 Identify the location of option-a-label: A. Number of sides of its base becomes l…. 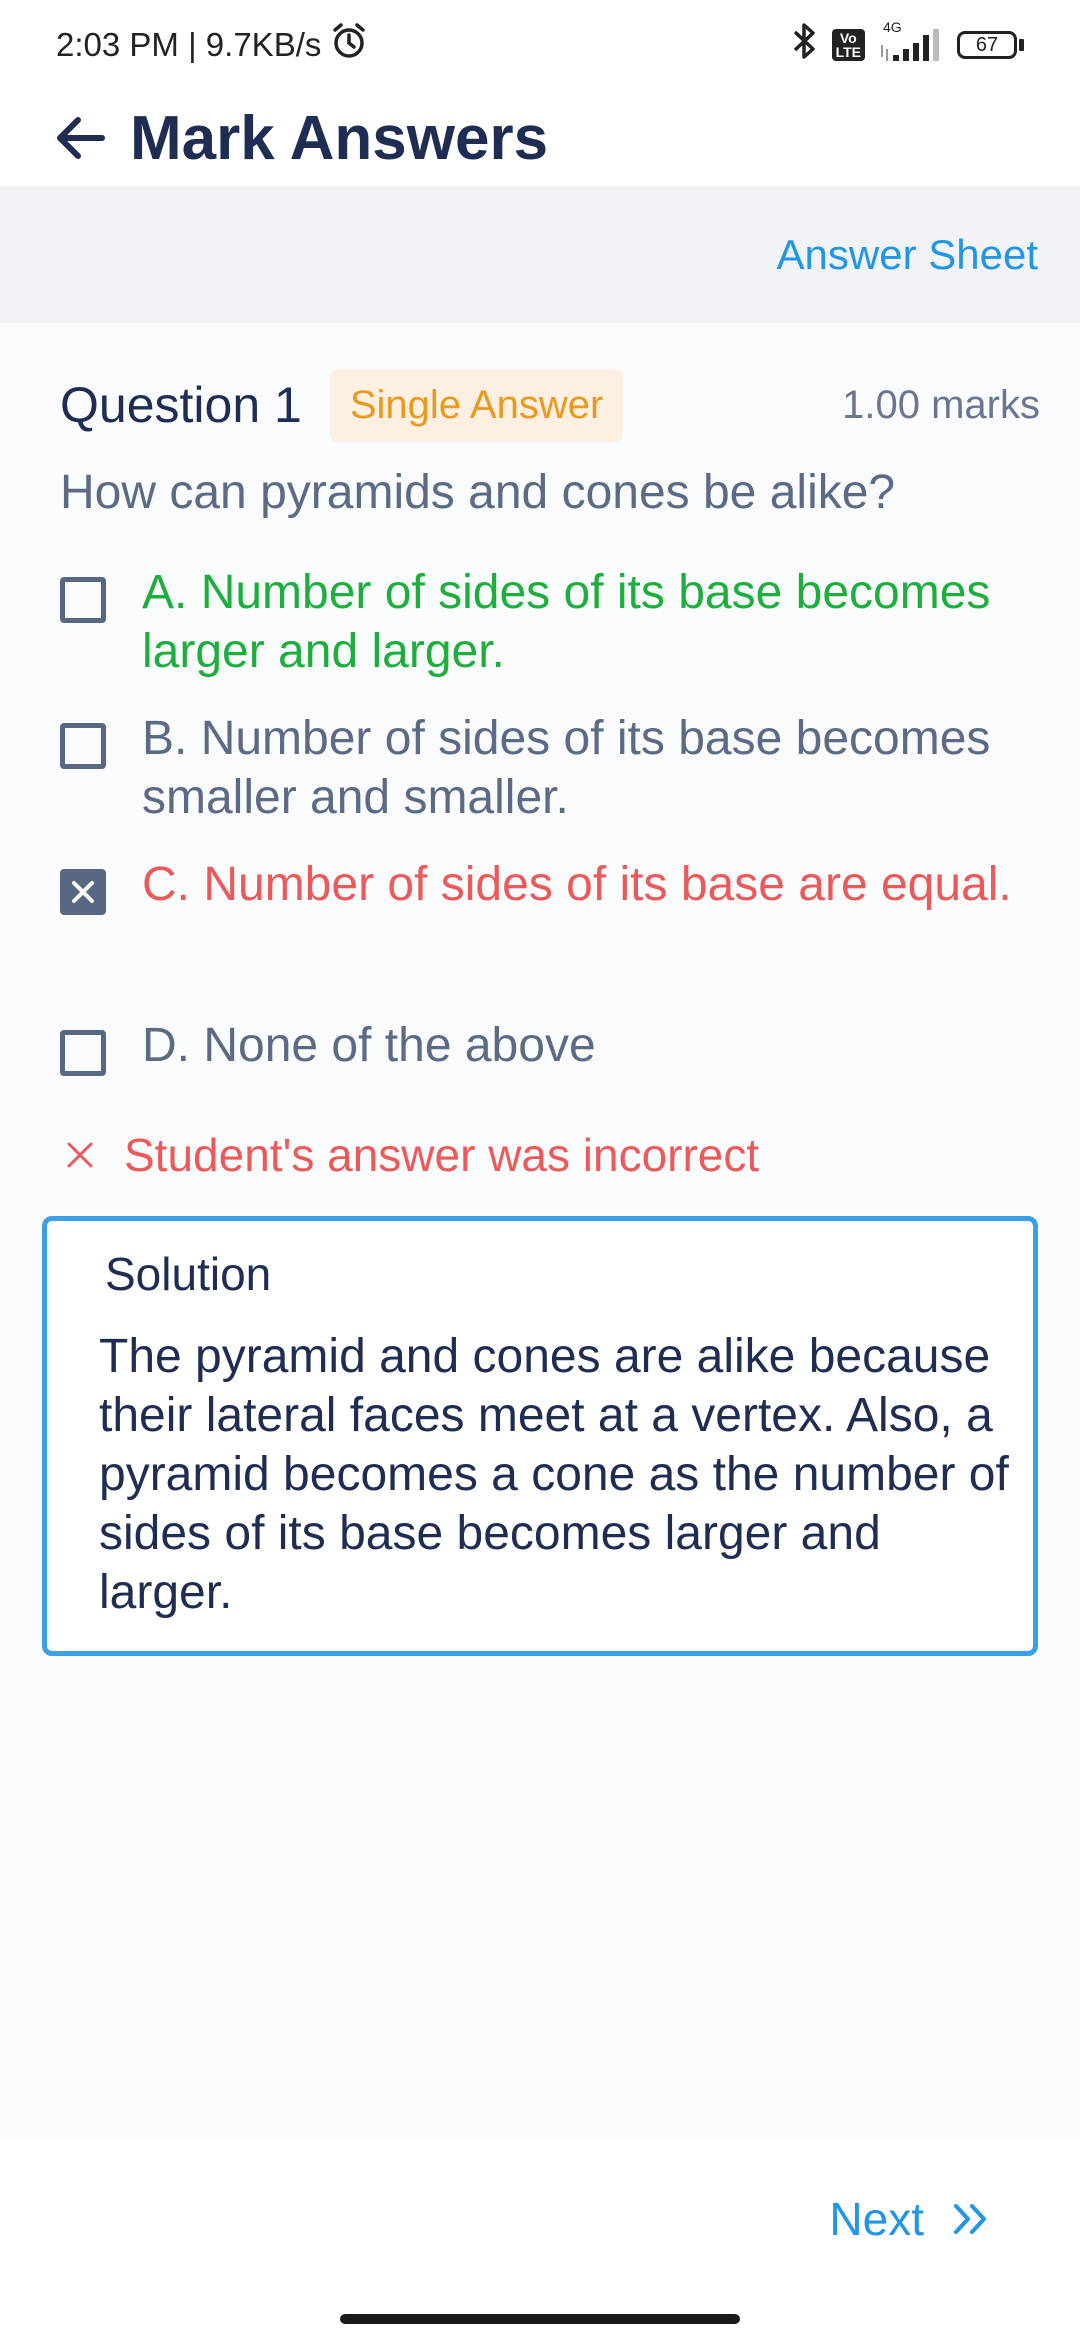
(566, 622).